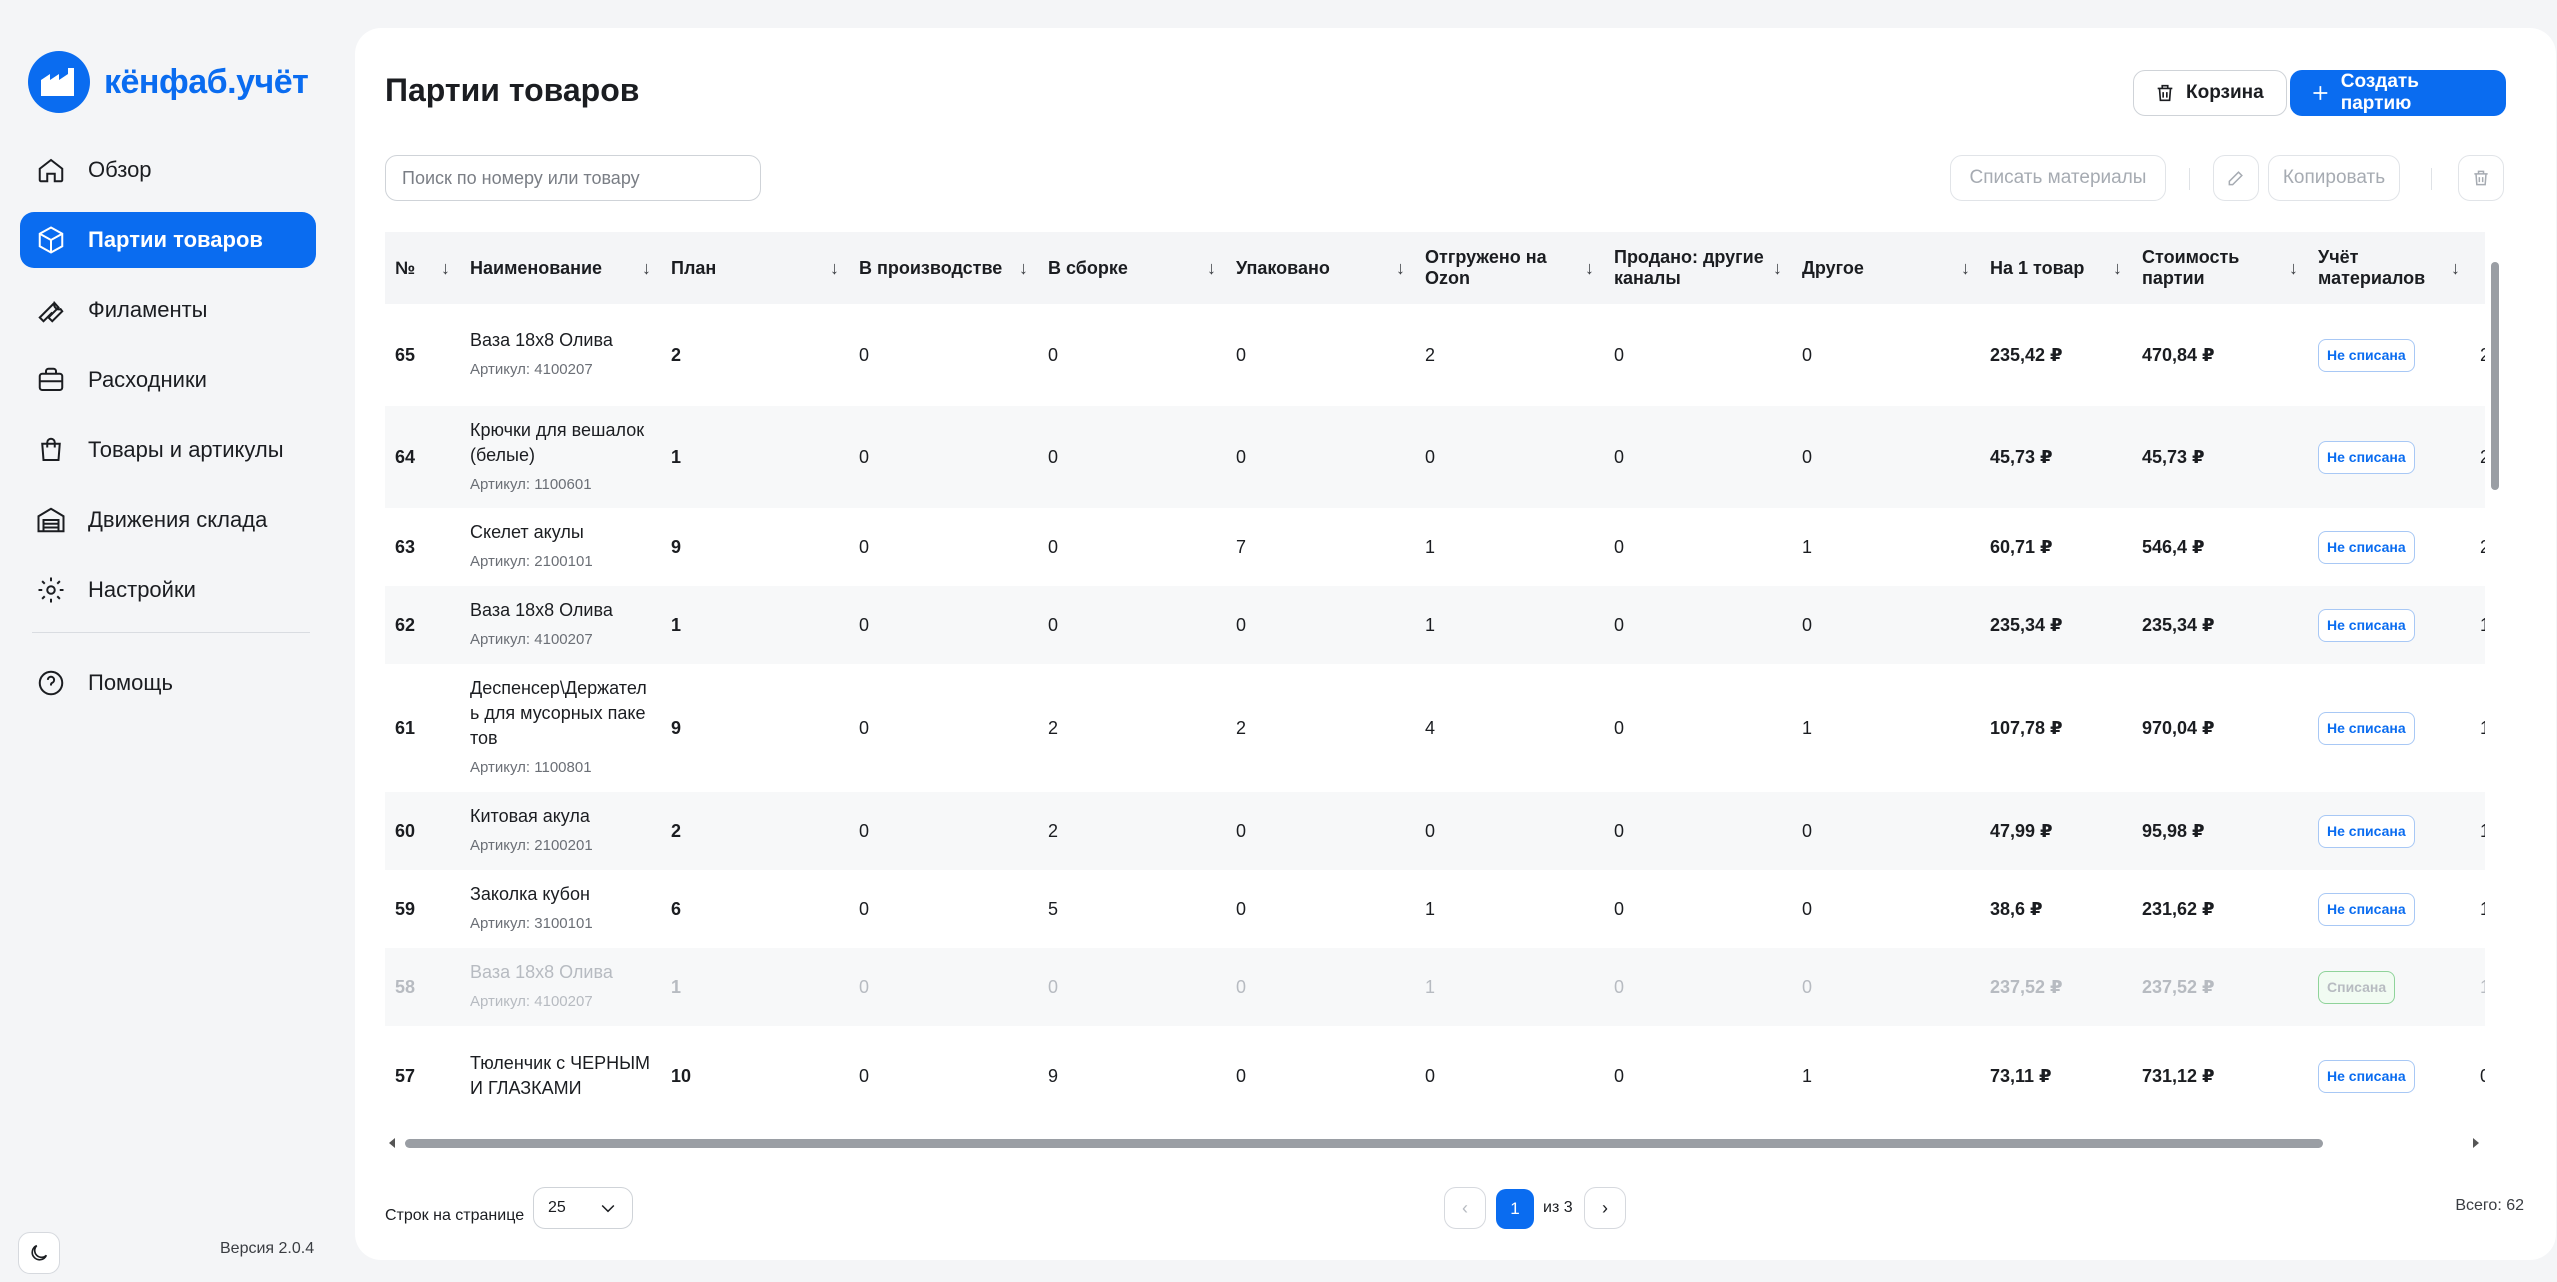 This screenshot has width=2557, height=1282. I want to click on cell-ozon: 1, so click(1509, 625).